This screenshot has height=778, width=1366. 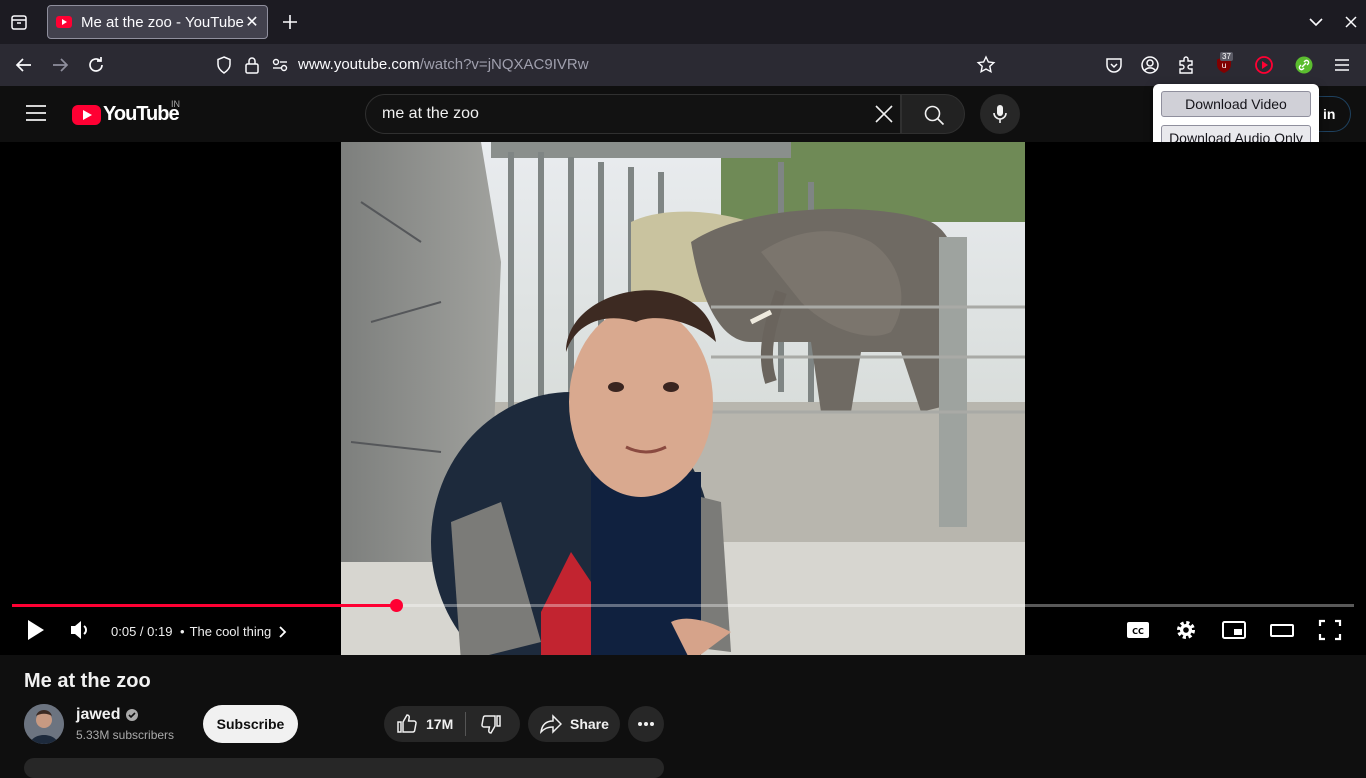 What do you see at coordinates (250, 724) in the screenshot?
I see `subscribe-button: Subscribe` at bounding box center [250, 724].